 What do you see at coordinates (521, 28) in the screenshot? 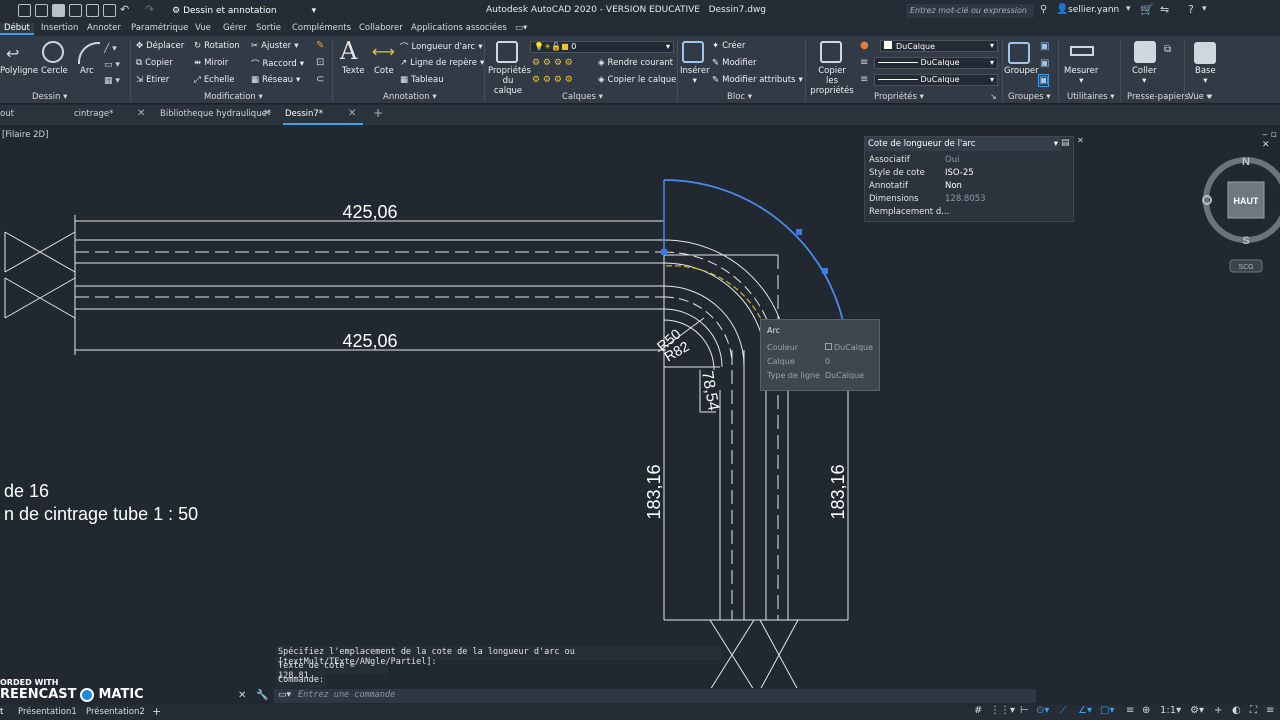
I see `ribbon-toggle-icon: ▭▾` at bounding box center [521, 28].